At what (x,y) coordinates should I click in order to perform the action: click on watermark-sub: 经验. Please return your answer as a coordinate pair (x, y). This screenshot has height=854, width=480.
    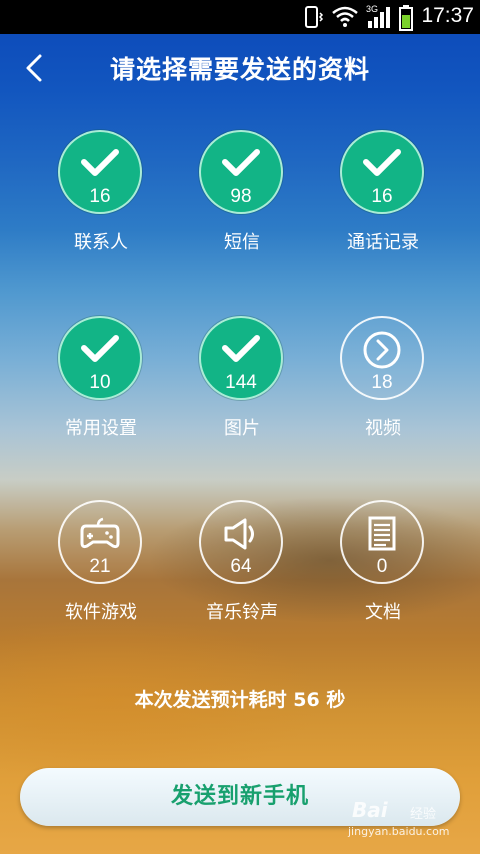
    Looking at the image, I should click on (423, 814).